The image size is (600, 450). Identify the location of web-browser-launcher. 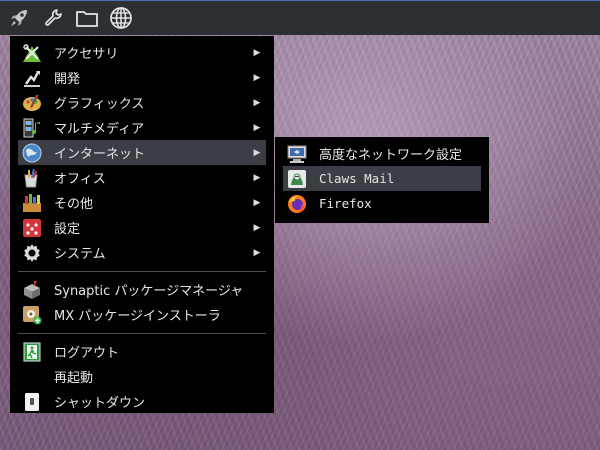
(121, 18).